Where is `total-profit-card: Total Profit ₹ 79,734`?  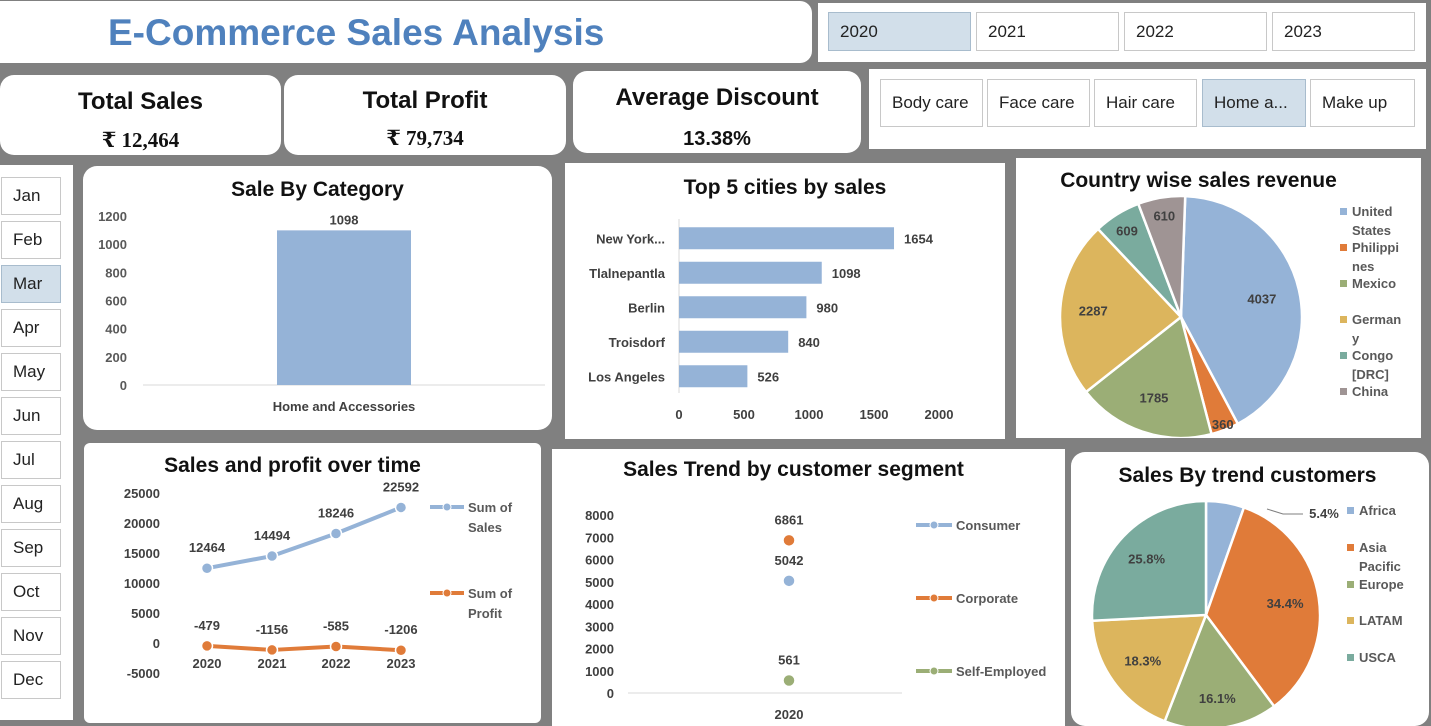 total-profit-card: Total Profit ₹ 79,734 is located at coordinates (425, 115).